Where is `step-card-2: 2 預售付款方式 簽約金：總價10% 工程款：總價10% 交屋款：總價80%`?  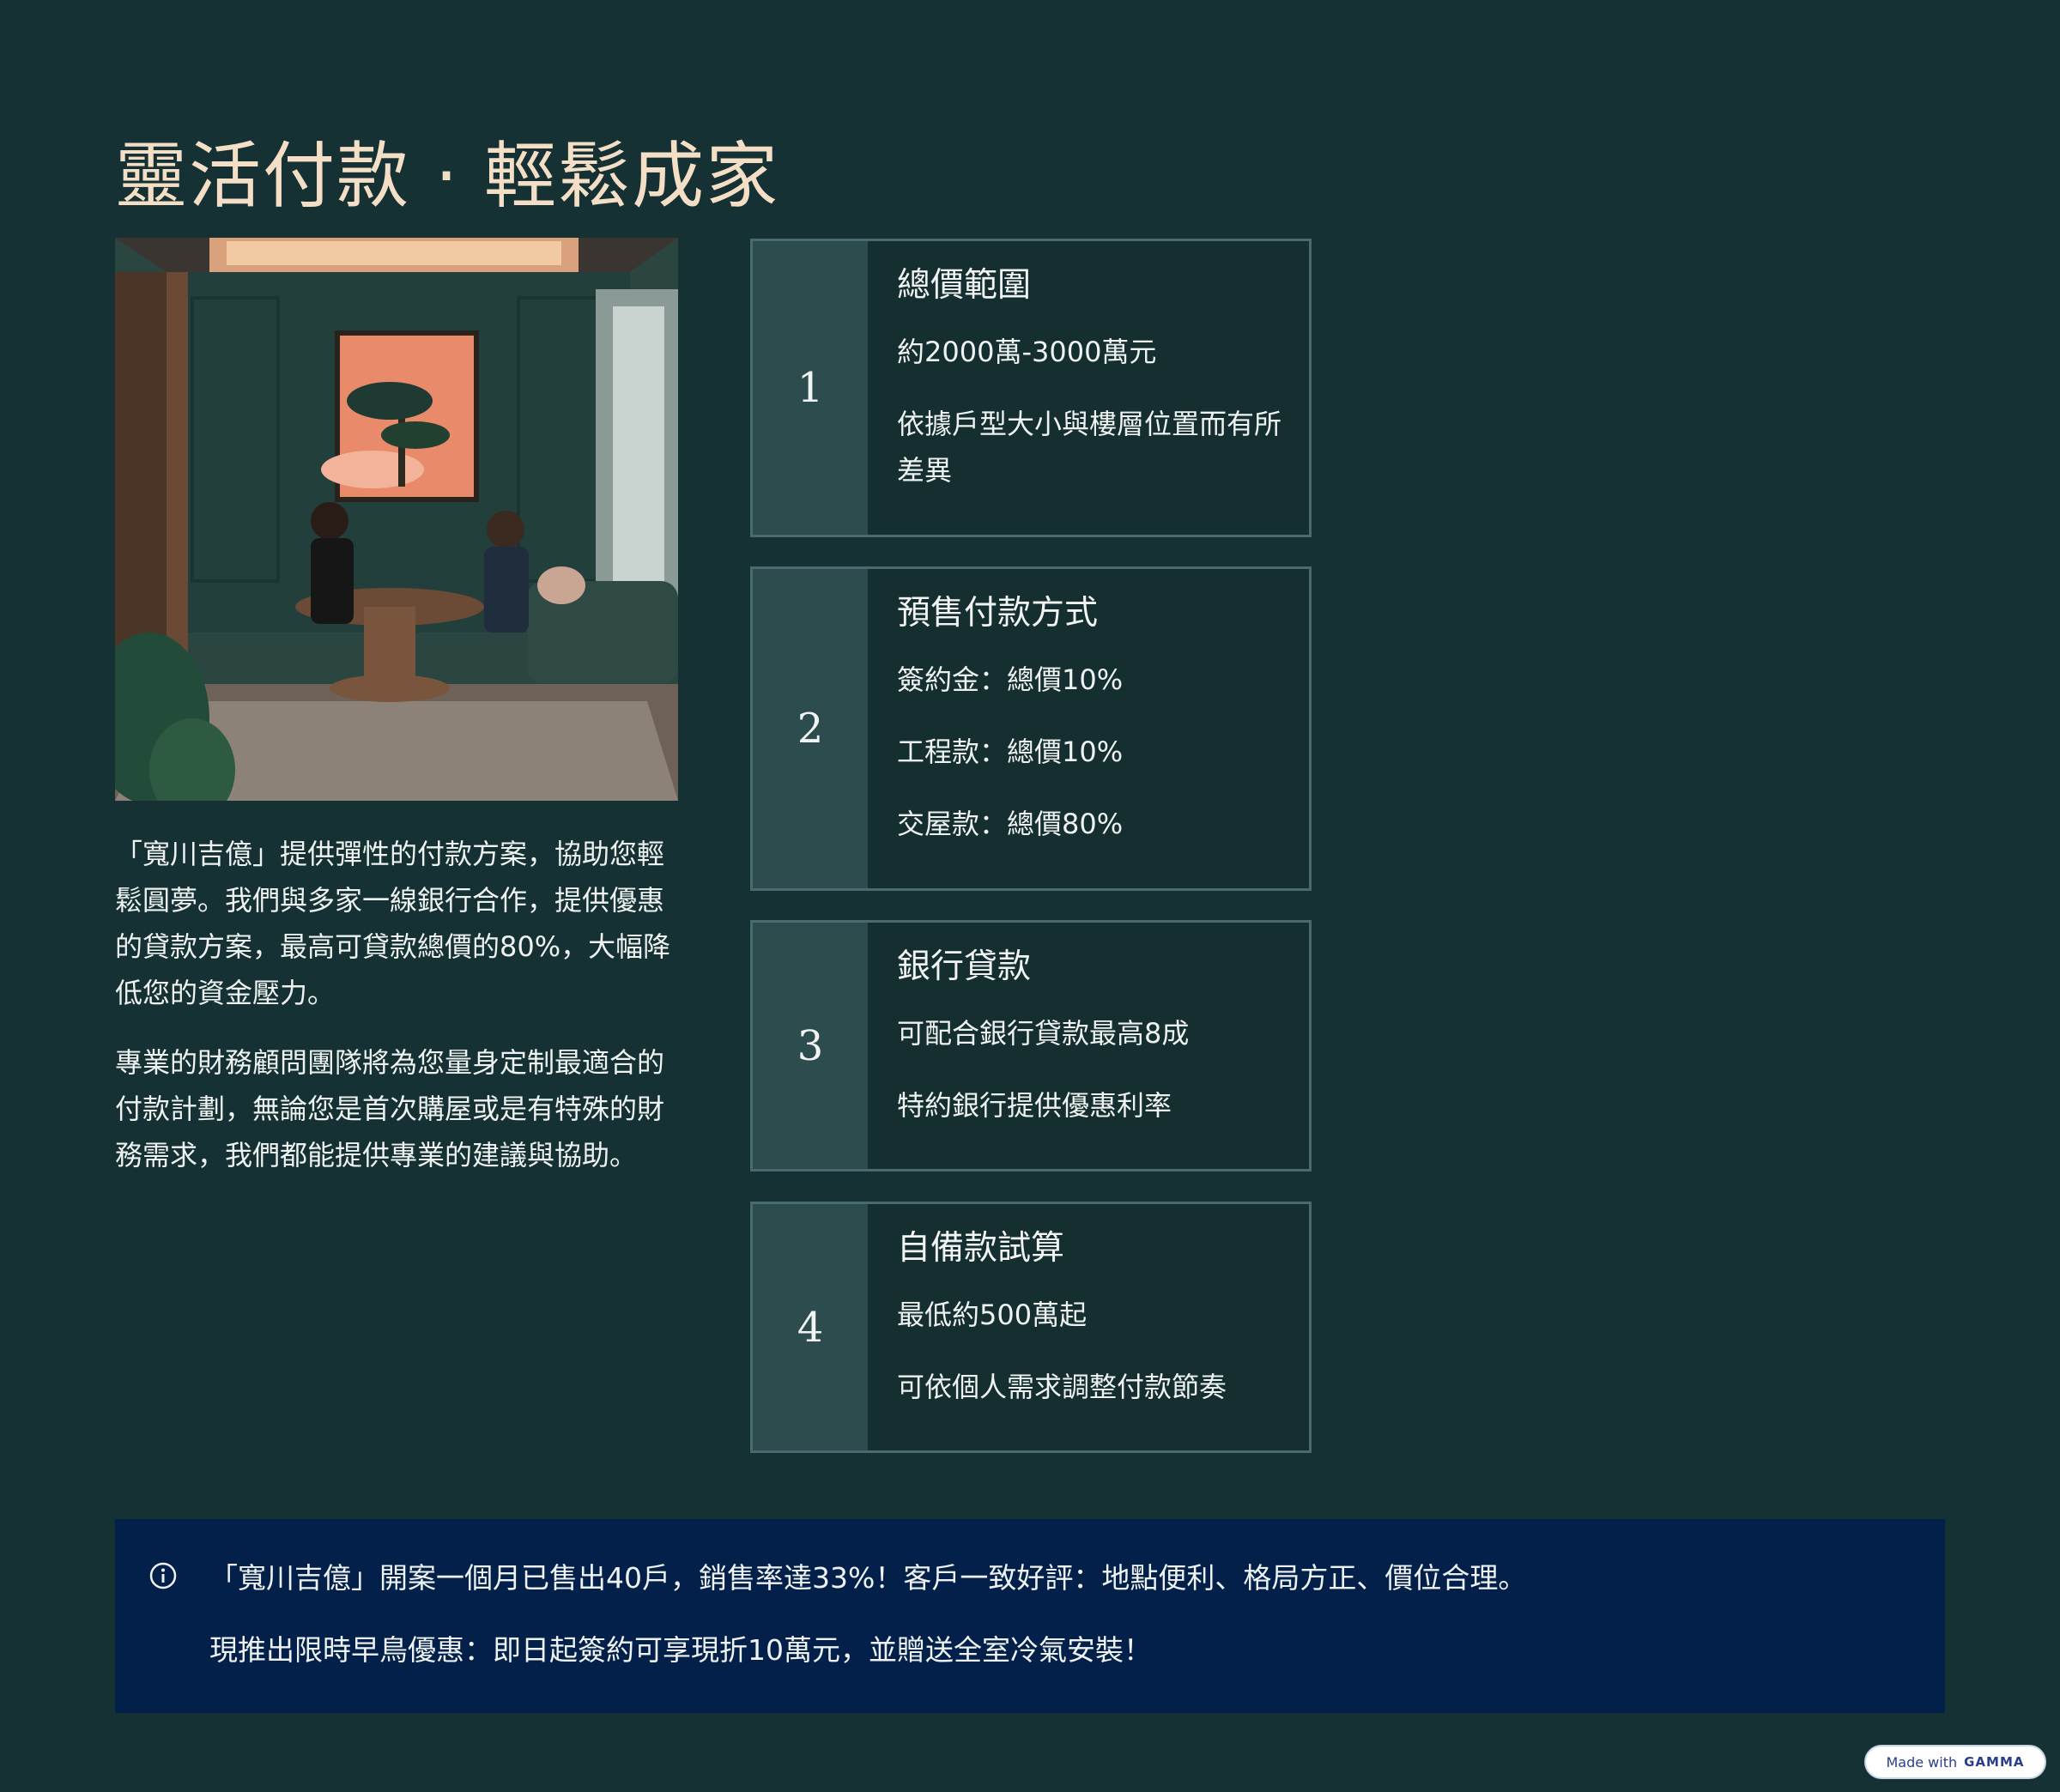 step-card-2: 2 預售付款方式 簽約金：總價10% 工程款：總價10% 交屋款：總價80% is located at coordinates (1031, 728).